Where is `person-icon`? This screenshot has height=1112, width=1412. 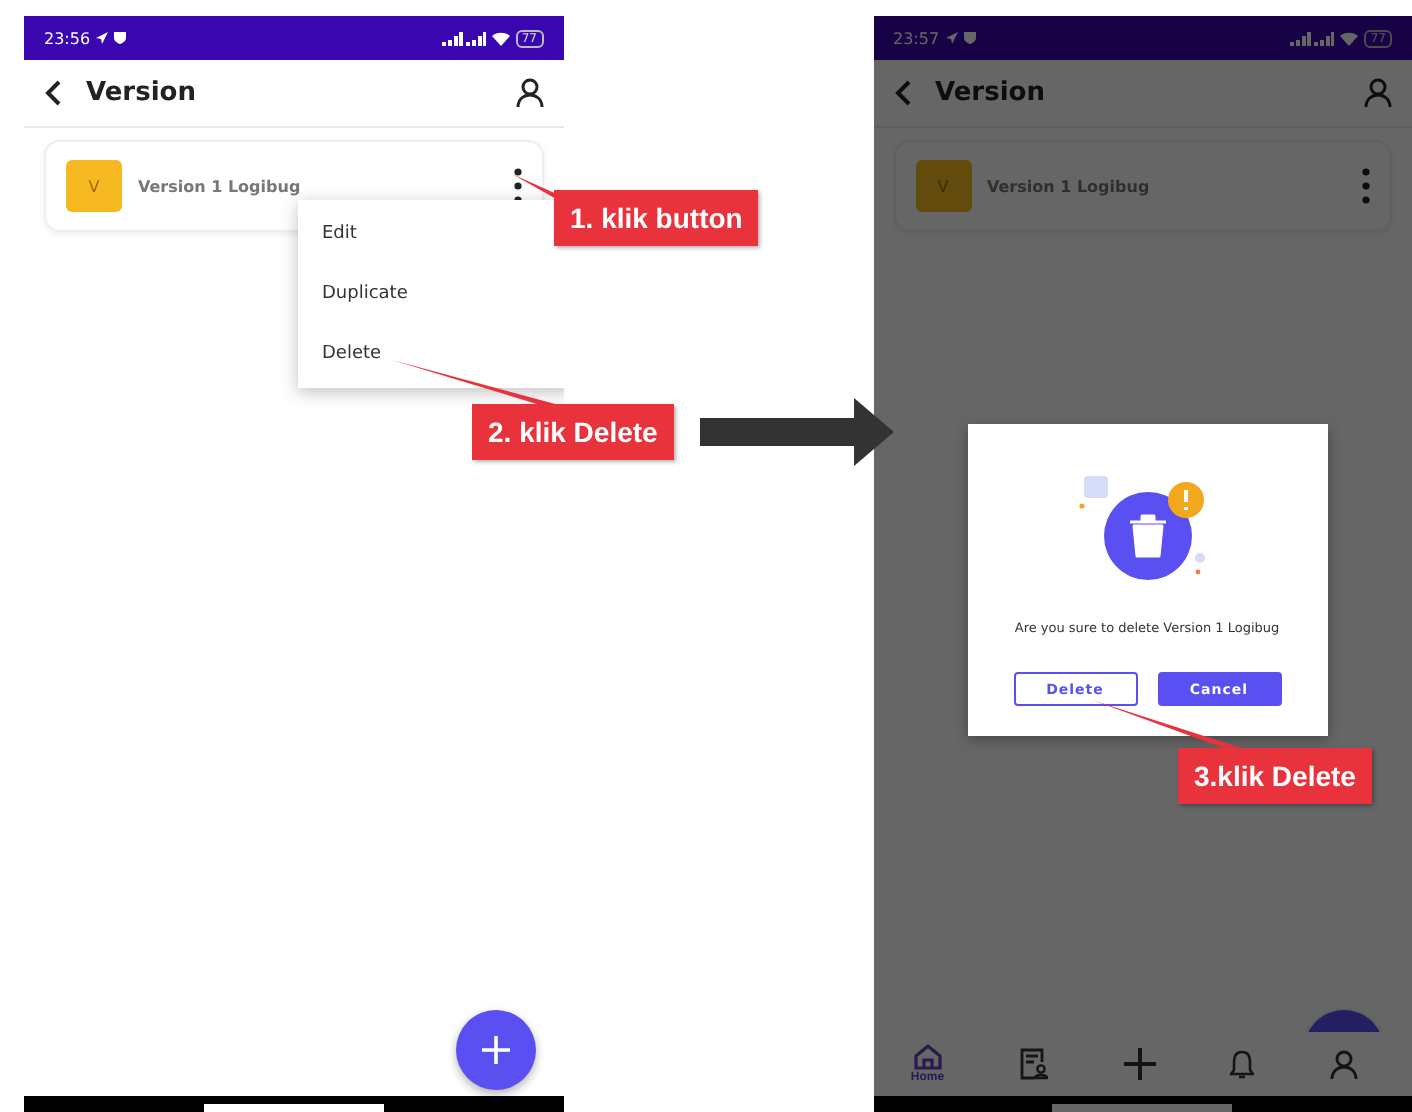 person-icon is located at coordinates (1344, 1064).